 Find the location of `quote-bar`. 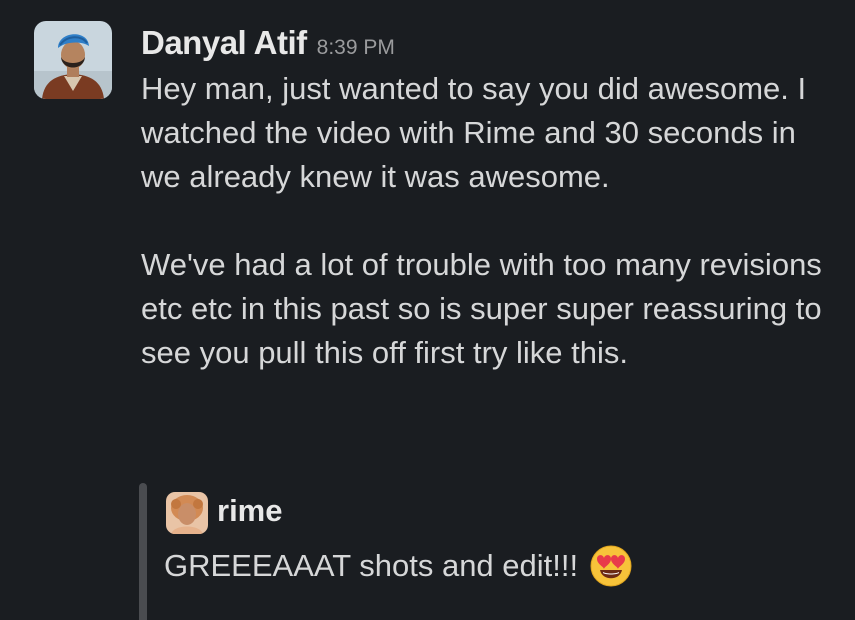

quote-bar is located at coordinates (143, 551).